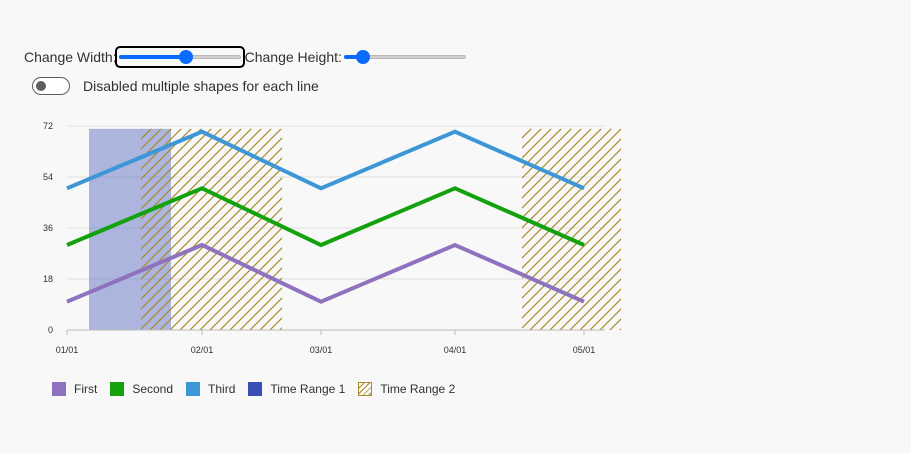 The height and width of the screenshot is (453, 911). What do you see at coordinates (455, 350) in the screenshot?
I see `x-tick-label: 04/01` at bounding box center [455, 350].